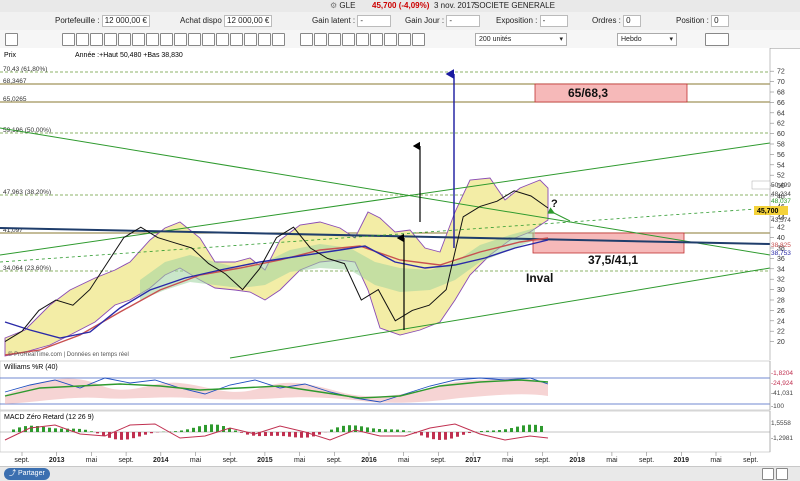  I want to click on hline-tool-icon, so click(110, 39).